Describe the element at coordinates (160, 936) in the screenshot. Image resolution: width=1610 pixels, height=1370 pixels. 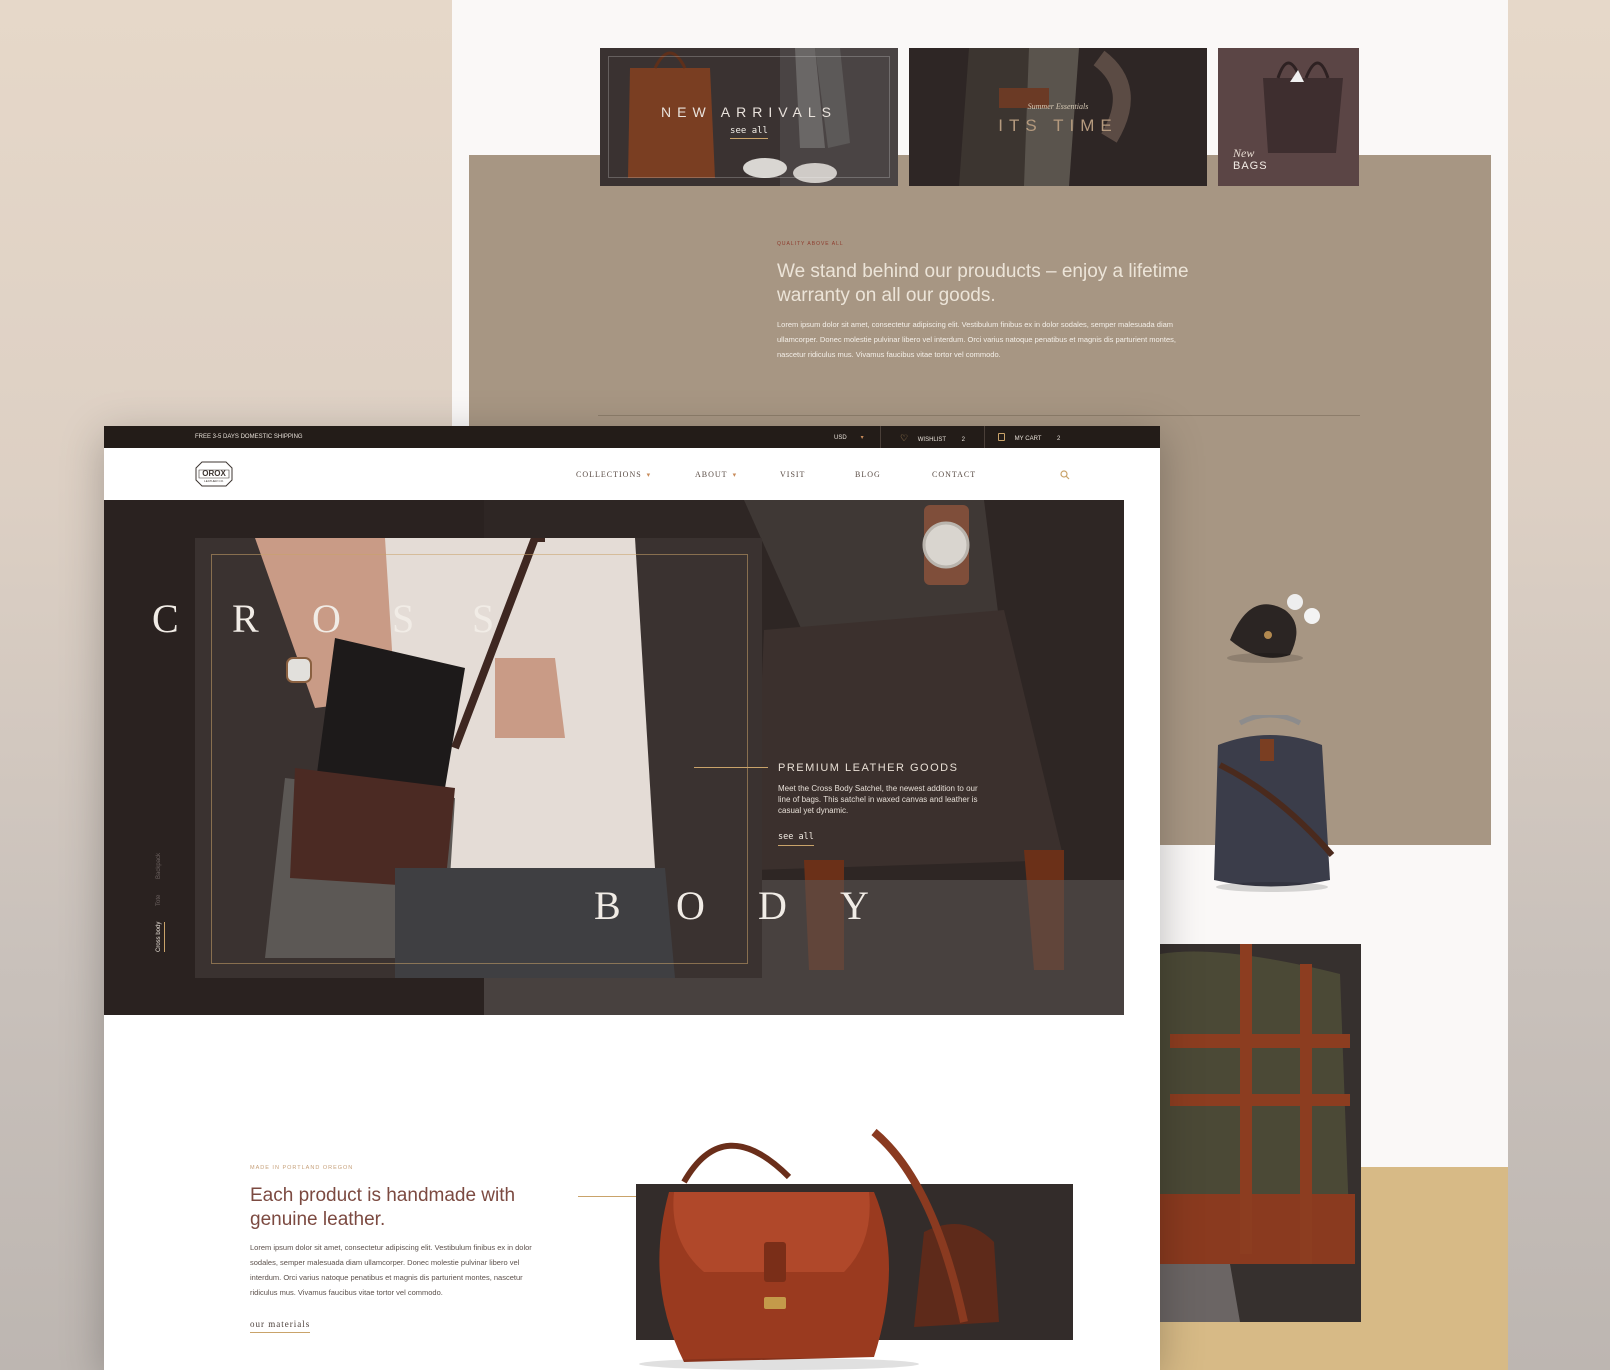
I see `tab-cross-body: Cross body` at that location.